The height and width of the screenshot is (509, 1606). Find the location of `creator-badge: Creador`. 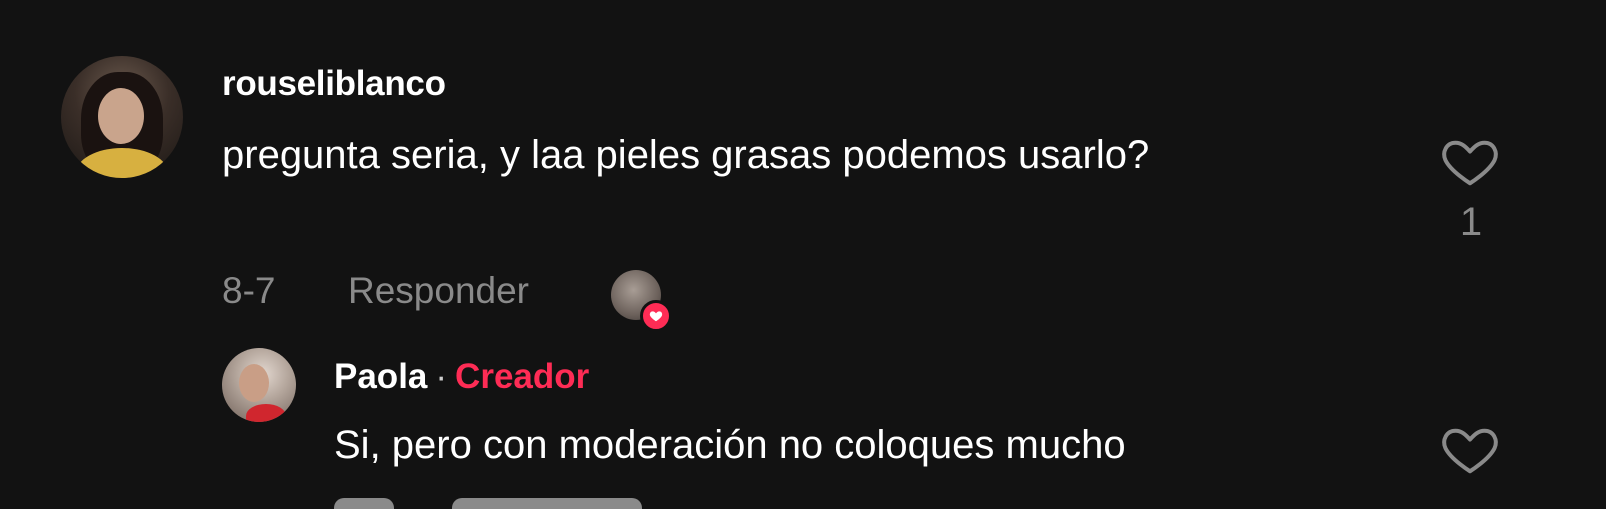

creator-badge: Creador is located at coordinates (522, 376).